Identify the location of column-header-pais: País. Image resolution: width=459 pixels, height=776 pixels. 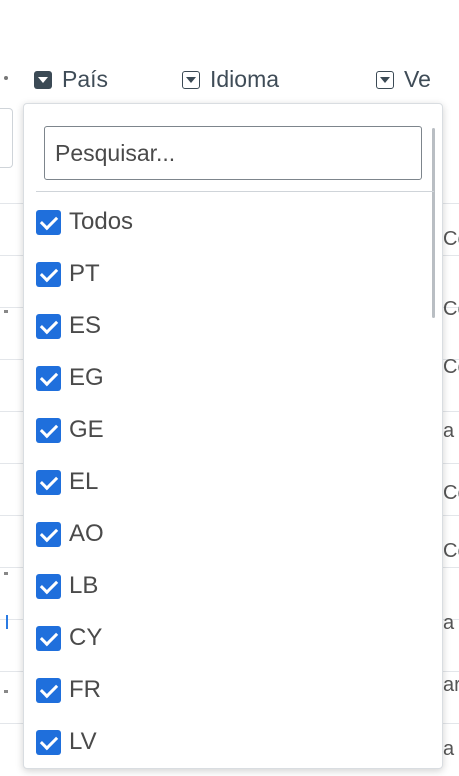
(71, 79).